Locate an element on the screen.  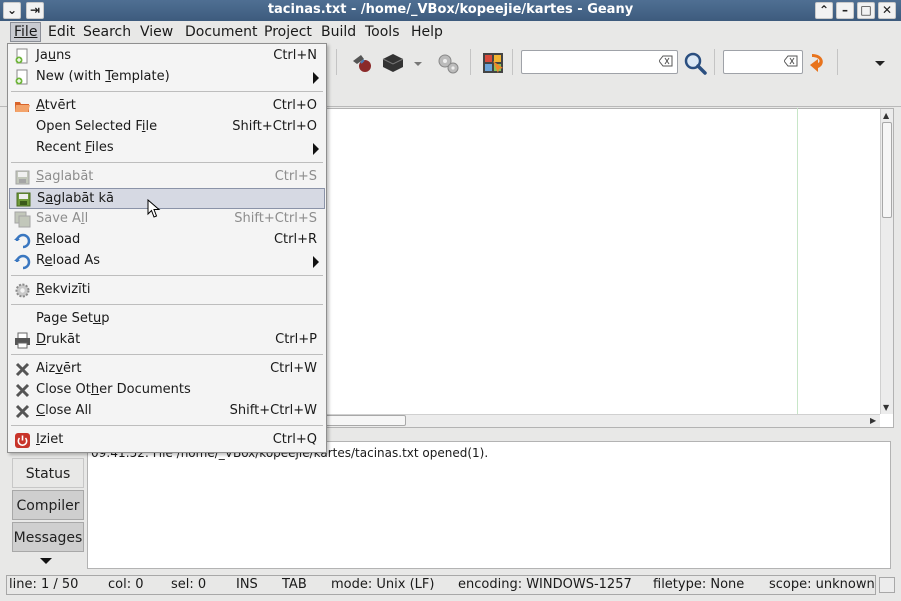
build-dropdown-chevron-icon is located at coordinates (418, 63).